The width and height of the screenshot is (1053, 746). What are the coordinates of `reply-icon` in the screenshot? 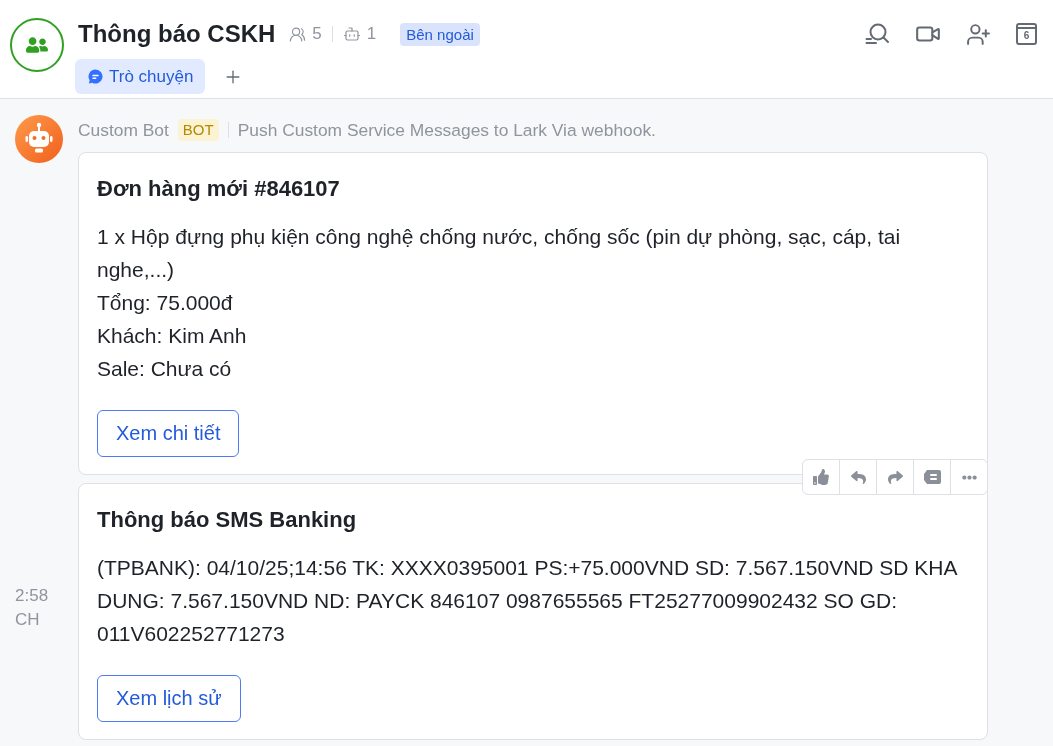 It's located at (858, 477).